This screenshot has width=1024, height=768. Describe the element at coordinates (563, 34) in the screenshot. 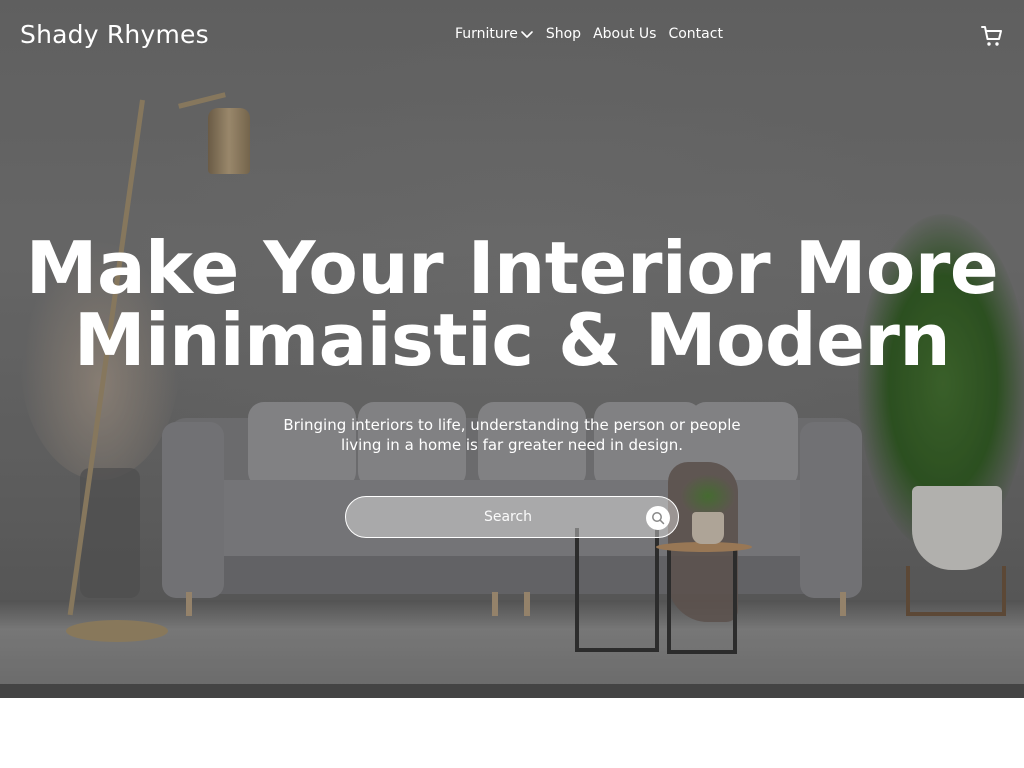

I see `nav-item-shop: Shop` at that location.